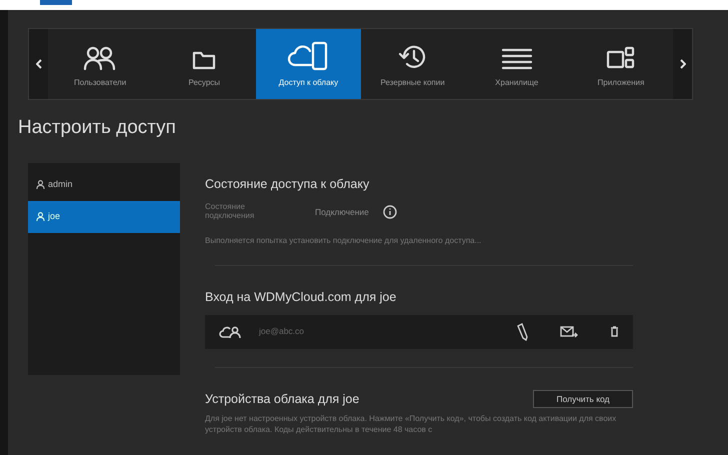 The width and height of the screenshot is (728, 455). I want to click on page-title: Настроить доступ, so click(97, 128).